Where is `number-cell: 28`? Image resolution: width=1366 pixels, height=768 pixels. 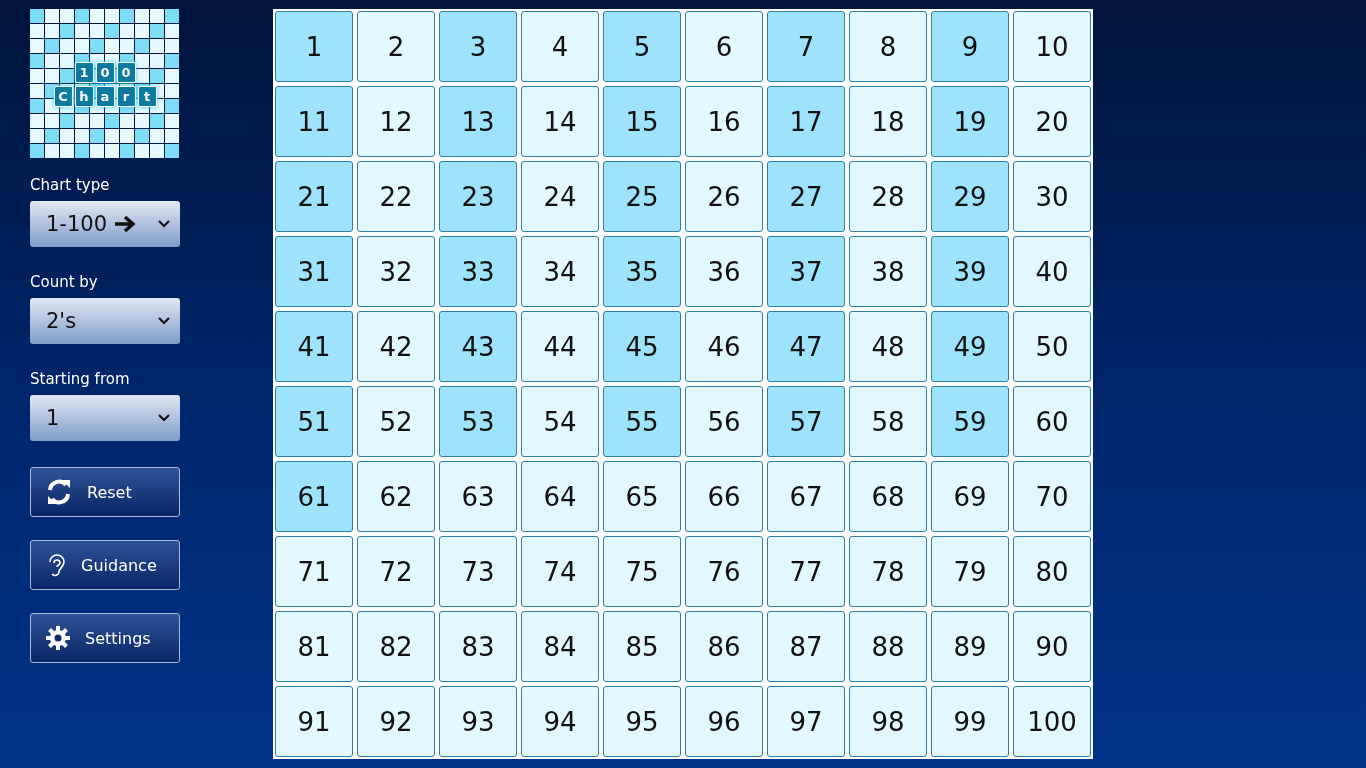 number-cell: 28 is located at coordinates (888, 196).